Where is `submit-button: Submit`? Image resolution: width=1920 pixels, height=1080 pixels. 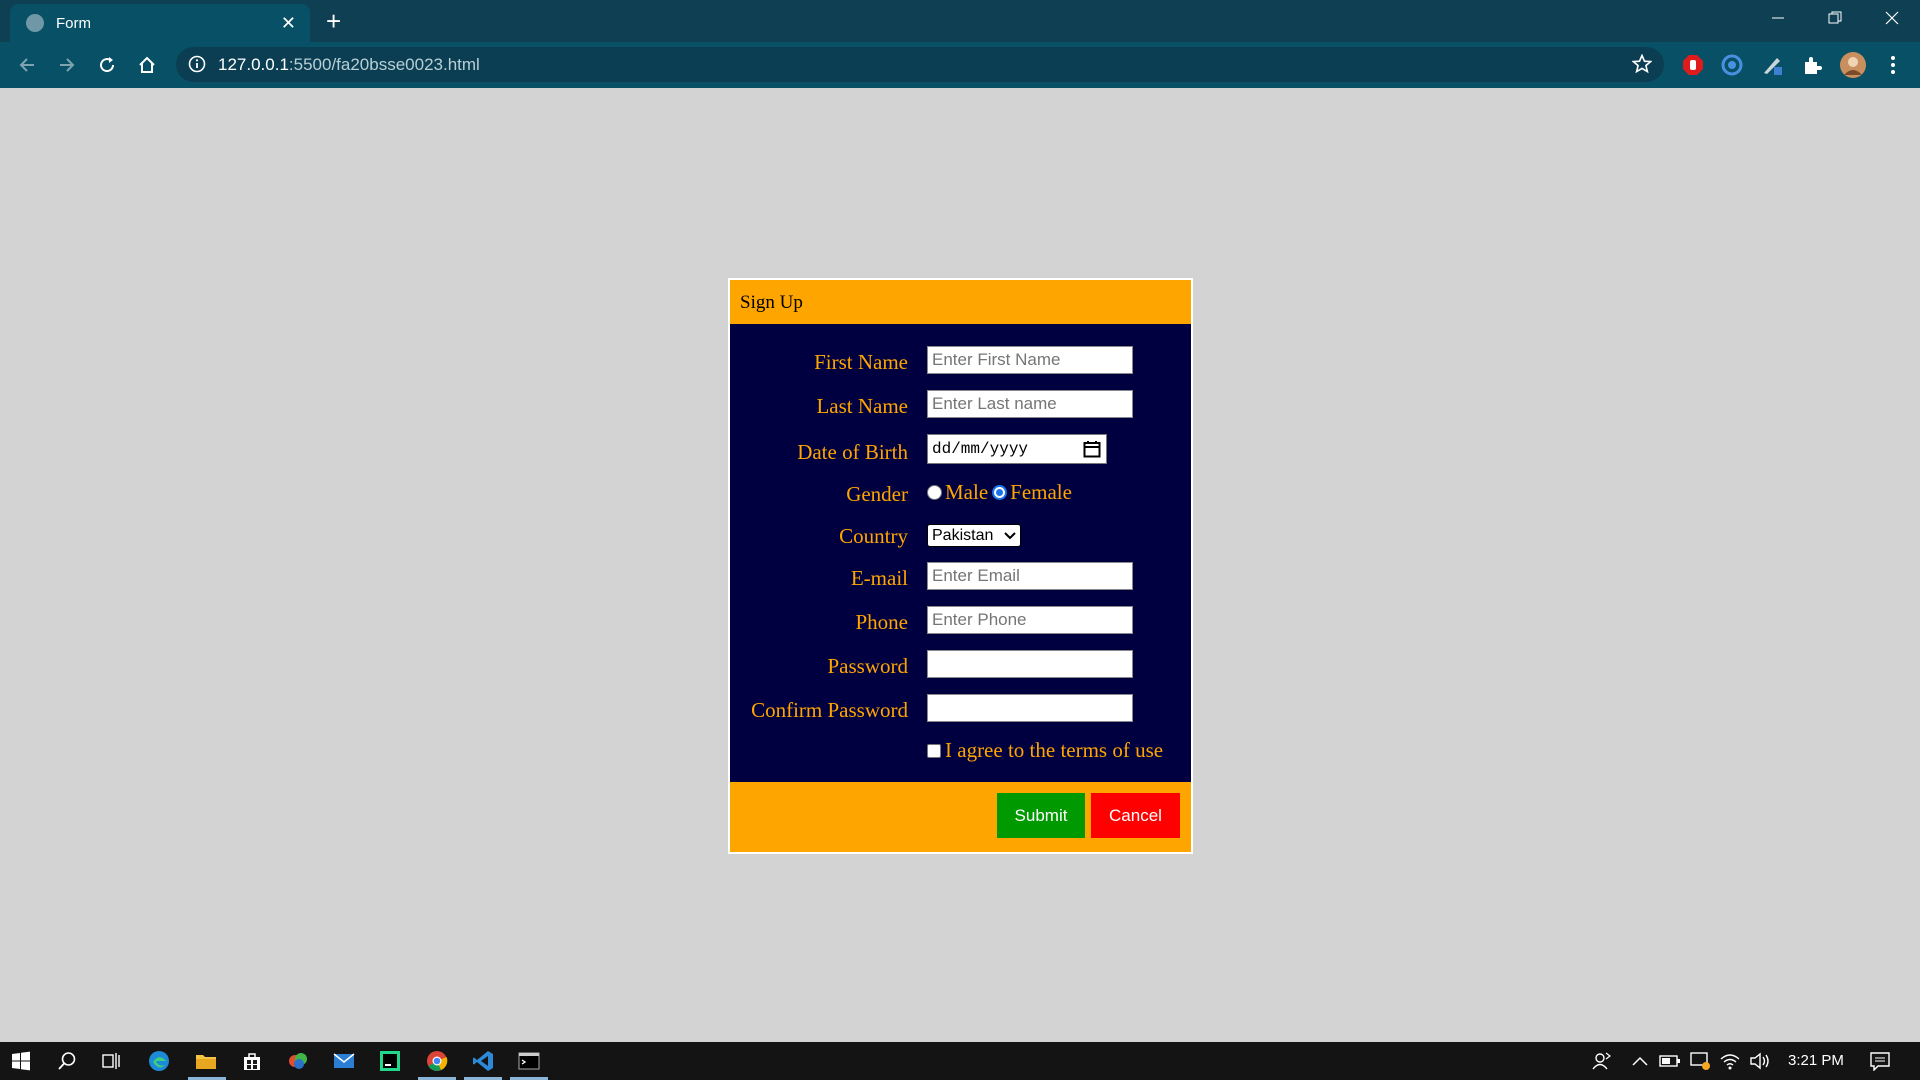
submit-button: Submit is located at coordinates (1041, 815).